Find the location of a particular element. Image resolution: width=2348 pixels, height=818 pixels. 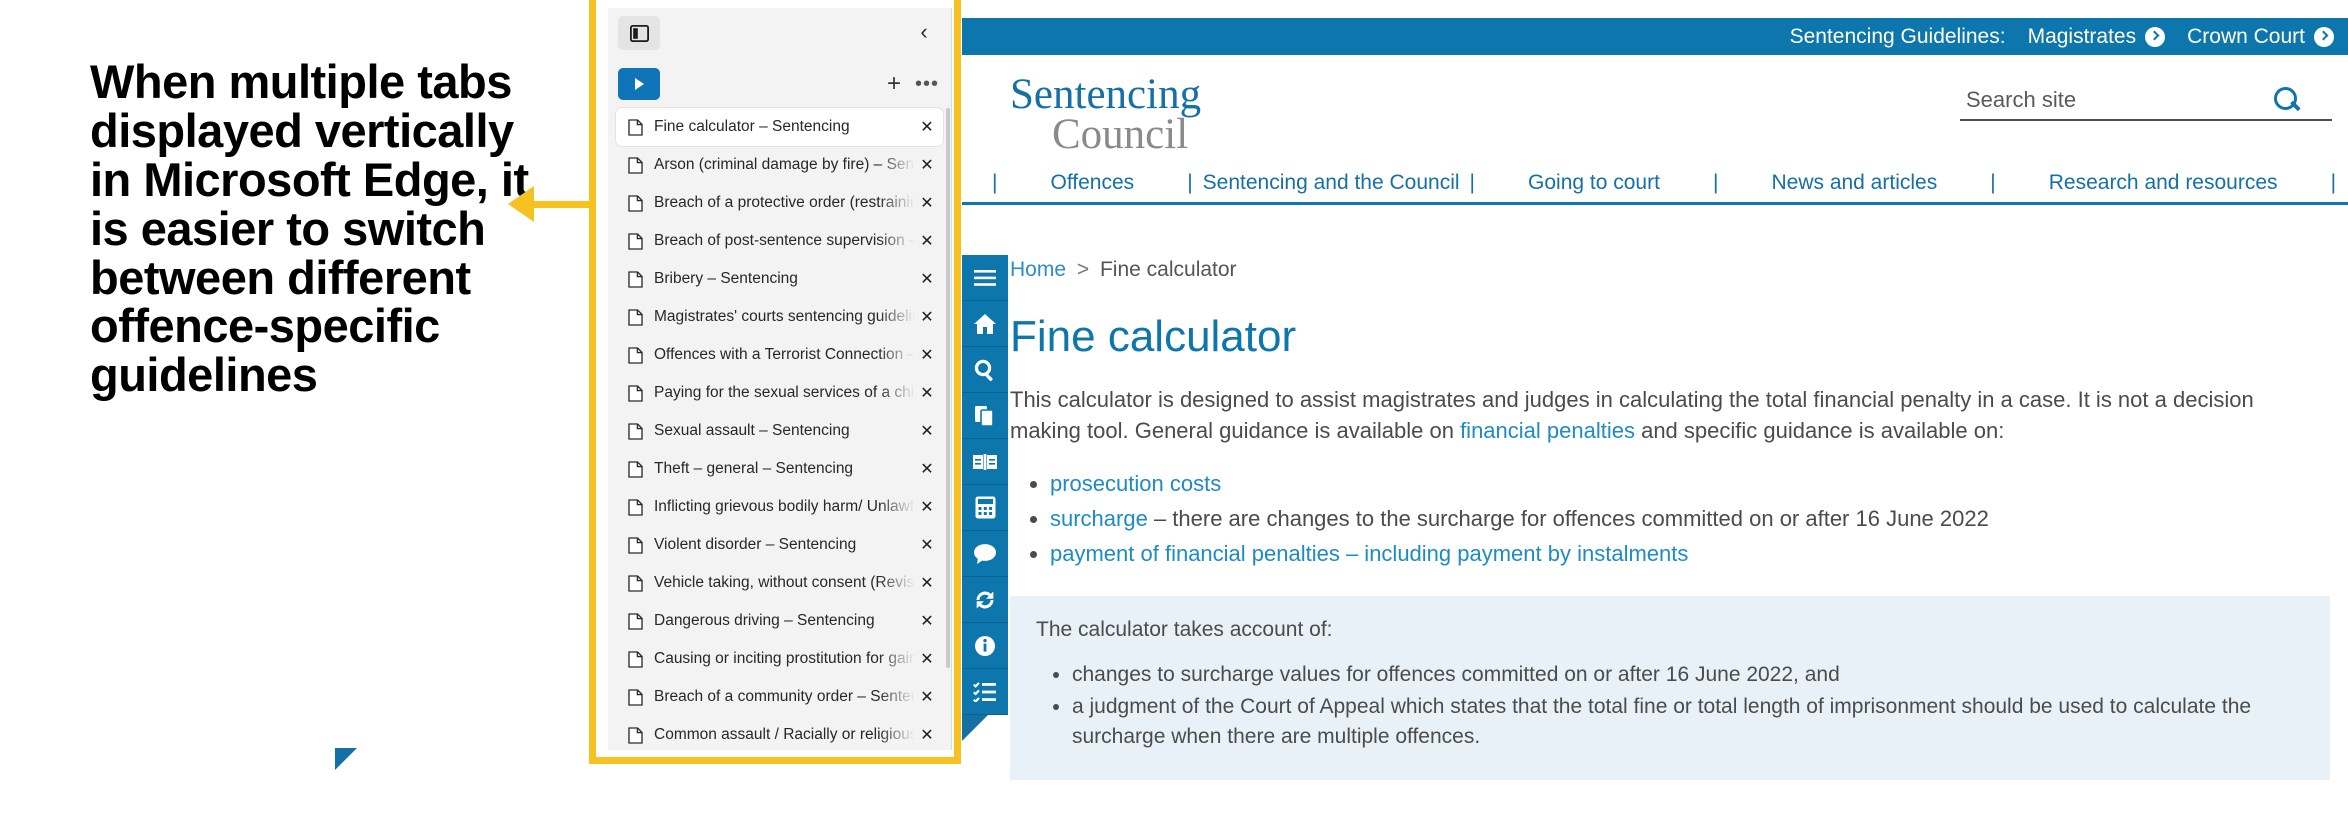

tab-title: Theft – general – Sentencing is located at coordinates (754, 468).